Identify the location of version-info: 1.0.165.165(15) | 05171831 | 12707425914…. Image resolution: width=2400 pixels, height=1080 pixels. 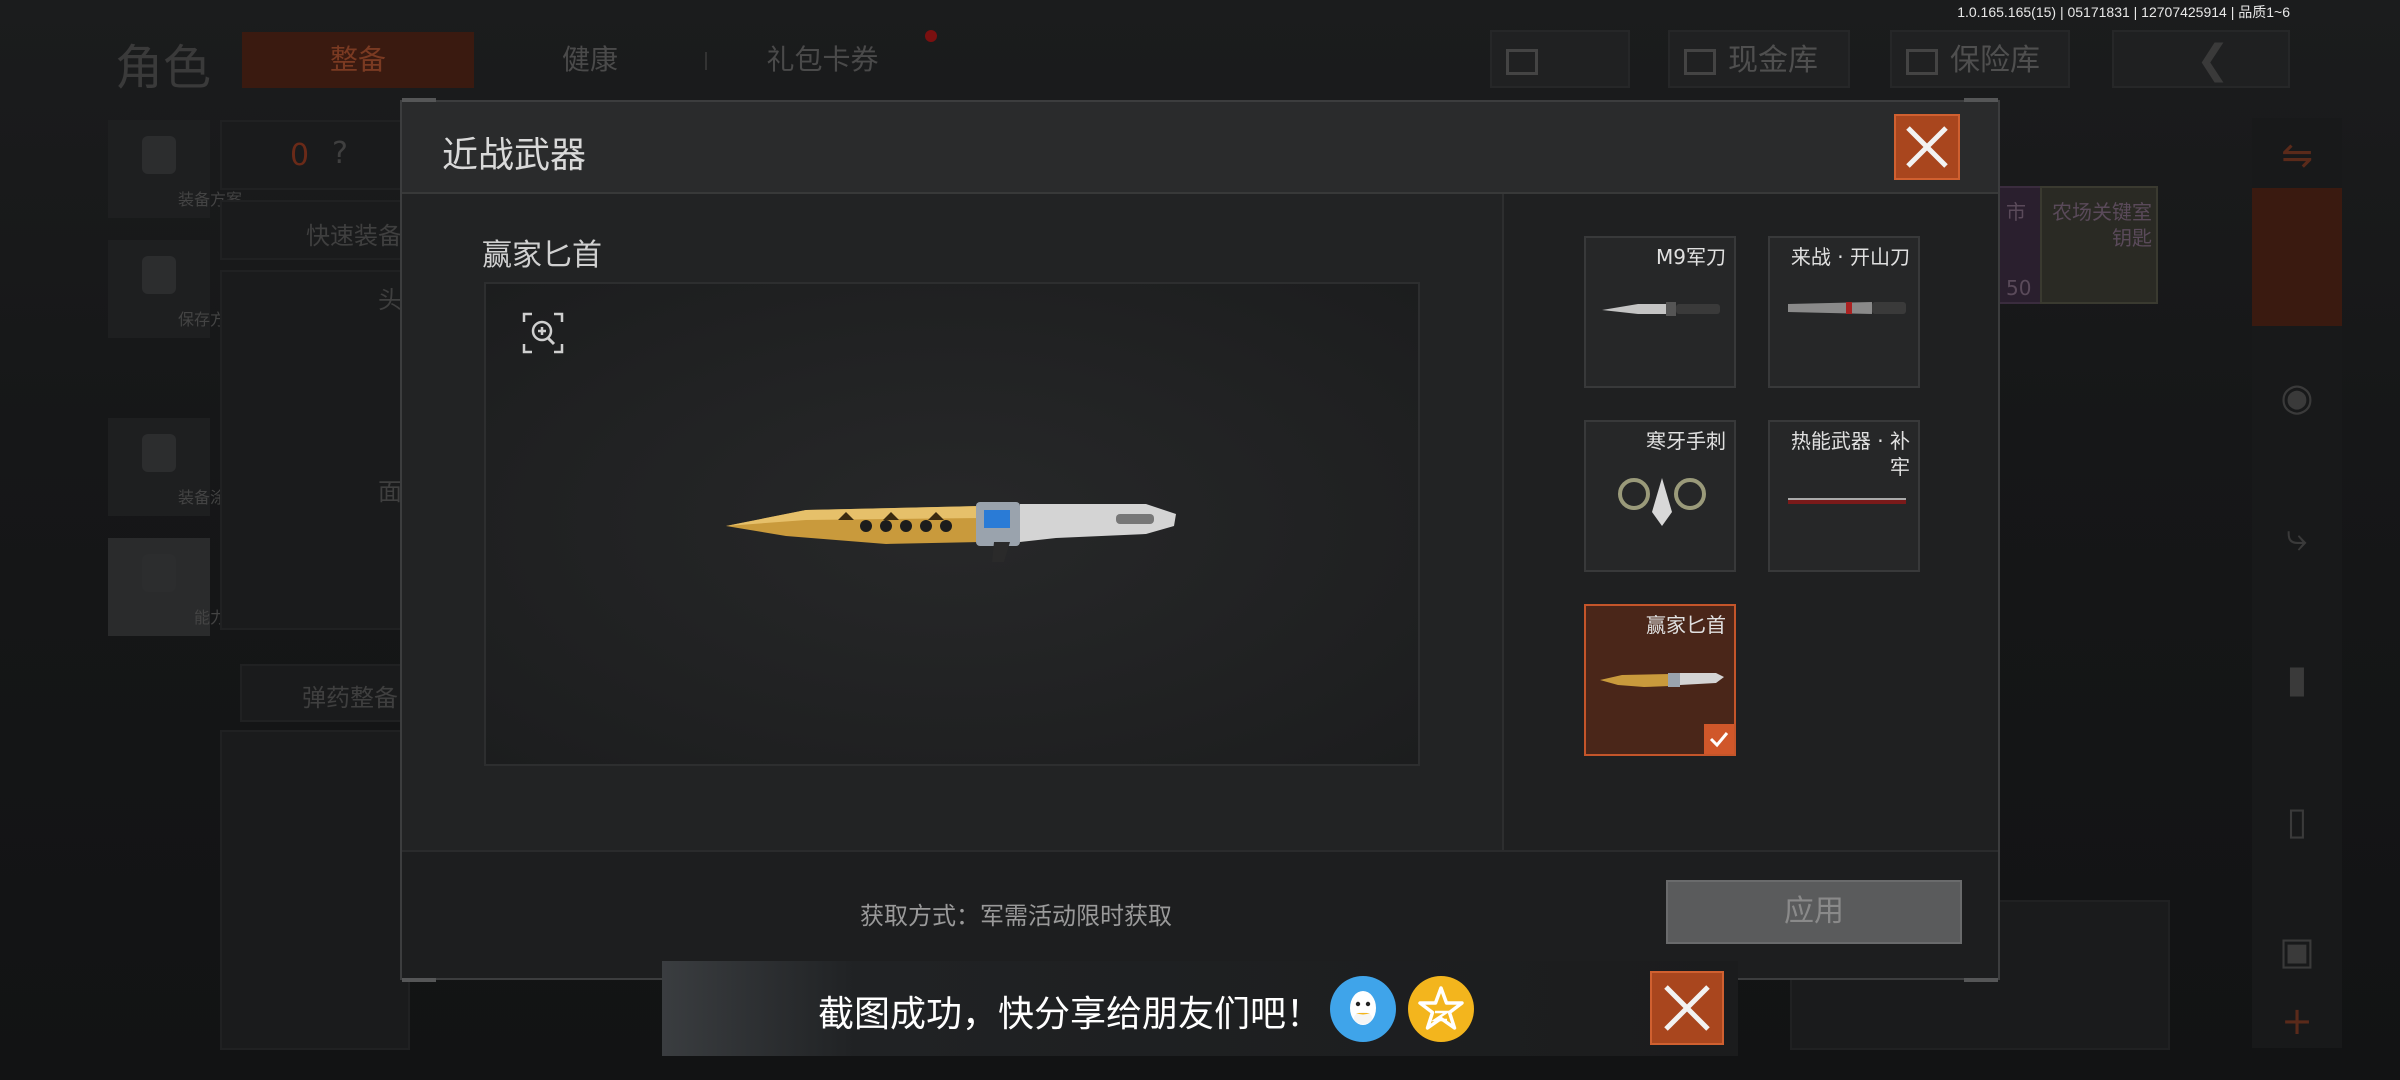
(2123, 12).